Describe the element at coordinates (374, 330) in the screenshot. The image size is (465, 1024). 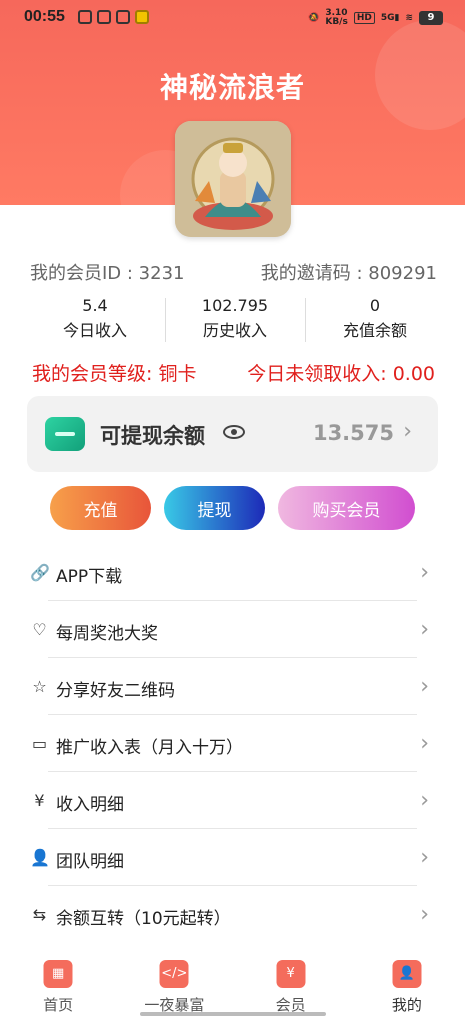
I see `stat-label: 充值余额` at that location.